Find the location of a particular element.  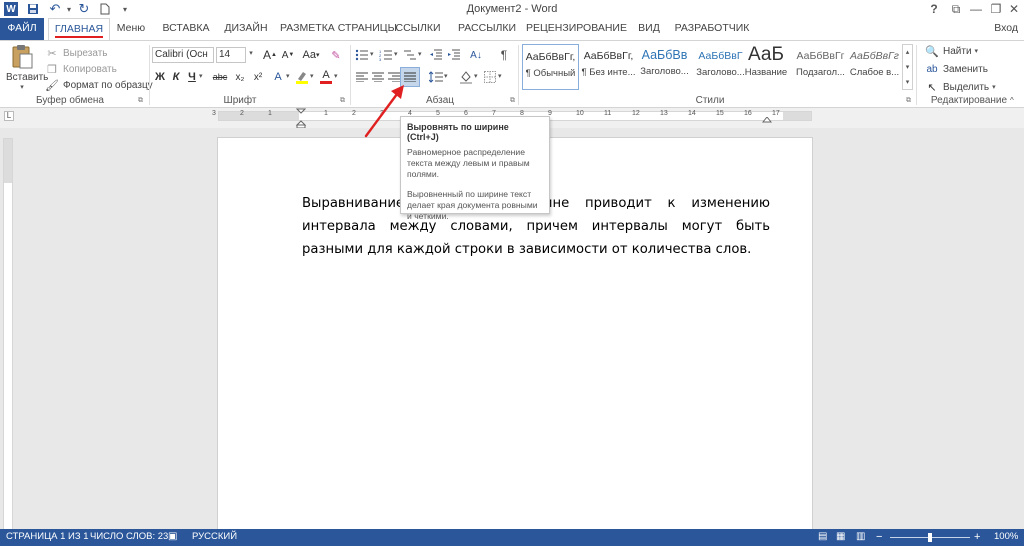

change-case-button: Aa ▾ is located at coordinates (311, 55).